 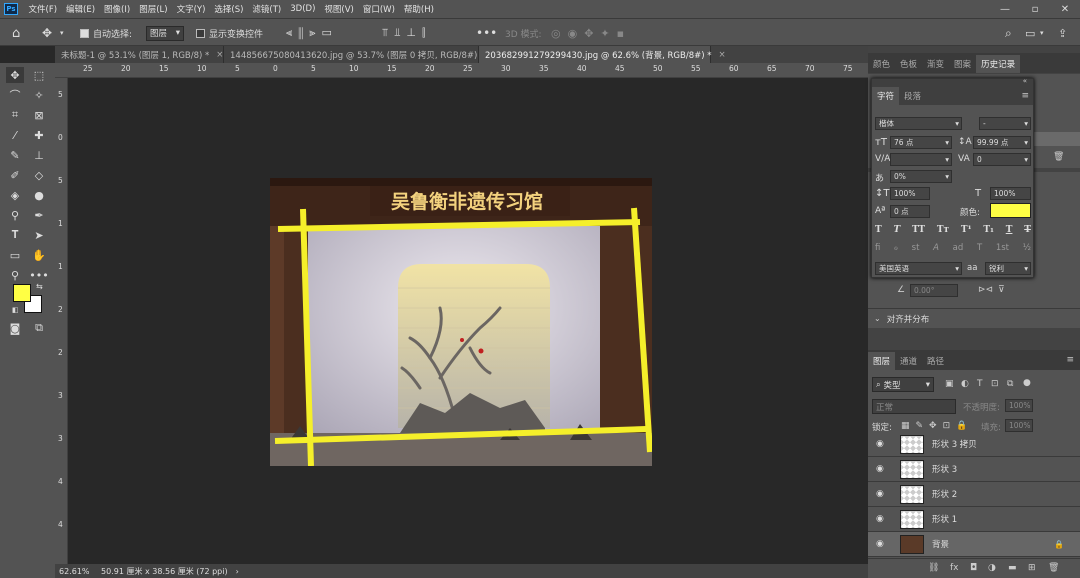 I want to click on workspace-icon: ▭, so click(x=1030, y=33).